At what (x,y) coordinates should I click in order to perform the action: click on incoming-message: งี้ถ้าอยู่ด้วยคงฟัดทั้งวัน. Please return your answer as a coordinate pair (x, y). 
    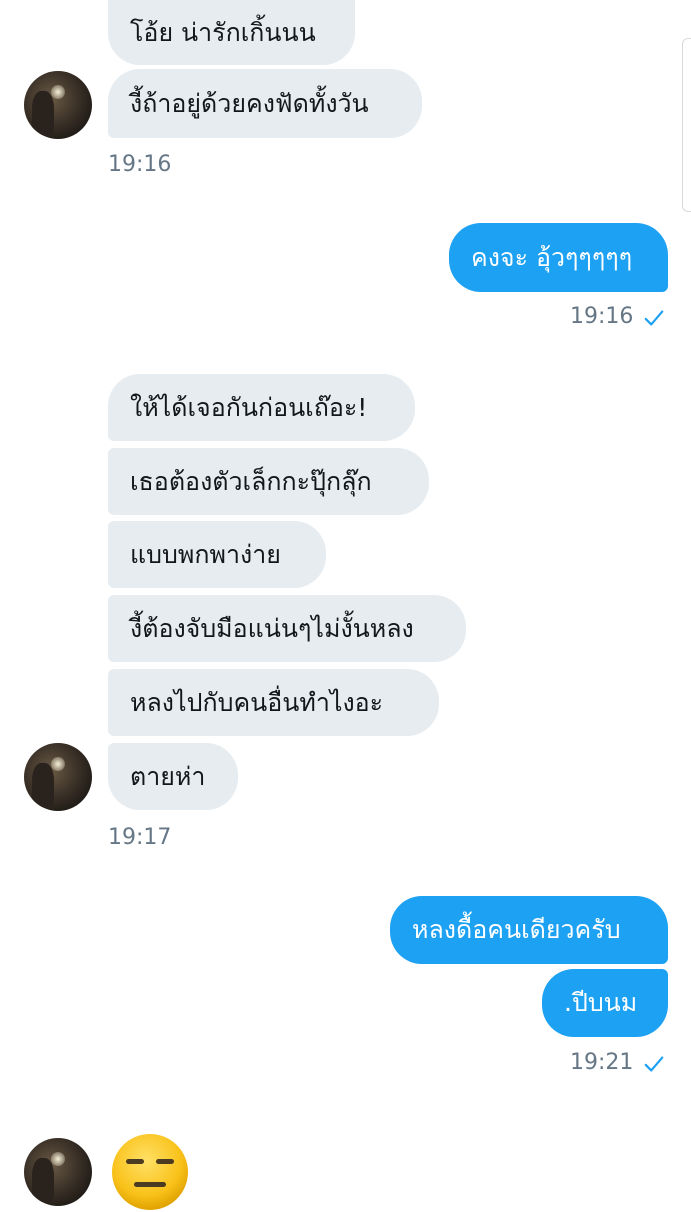
    Looking at the image, I should click on (265, 103).